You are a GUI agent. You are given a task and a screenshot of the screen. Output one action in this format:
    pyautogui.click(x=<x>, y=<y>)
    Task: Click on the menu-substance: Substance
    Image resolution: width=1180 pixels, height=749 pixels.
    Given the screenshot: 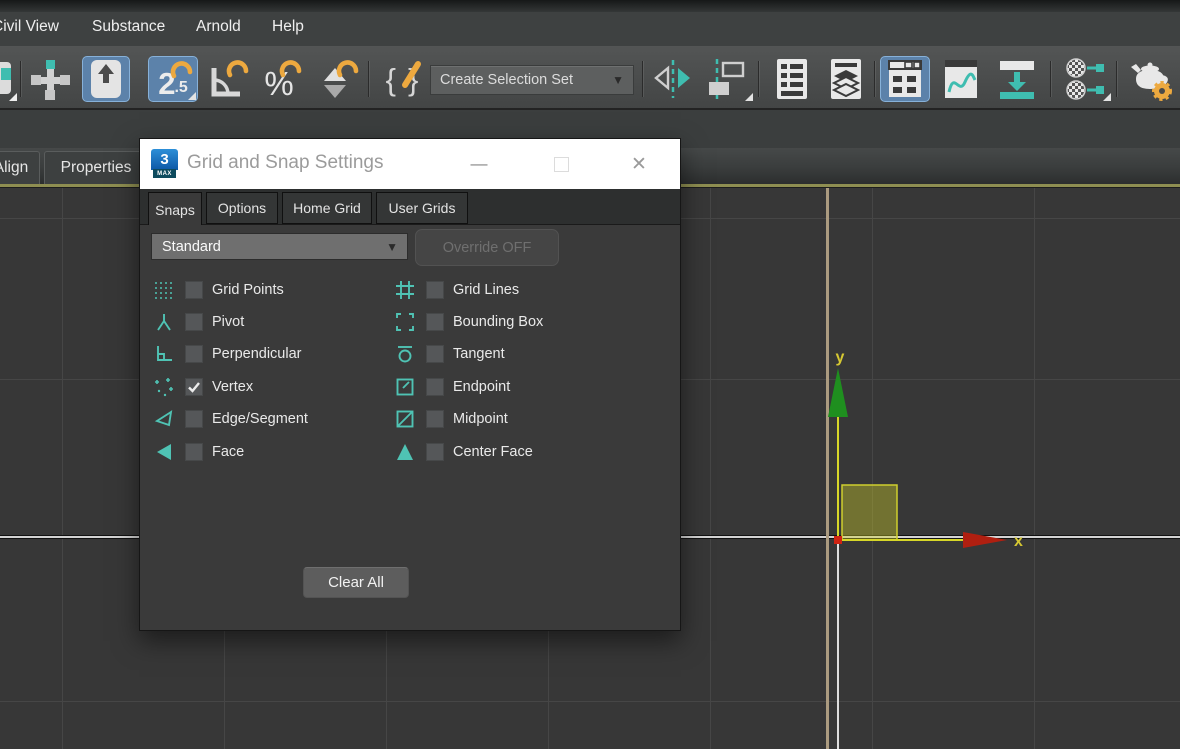 What is the action you would take?
    pyautogui.click(x=128, y=27)
    